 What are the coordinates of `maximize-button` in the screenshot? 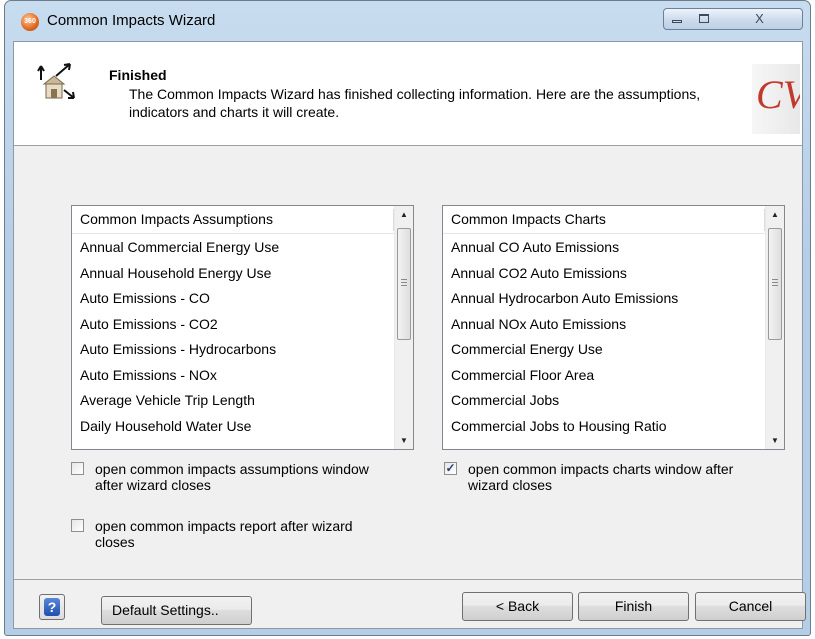 It's located at (704, 19).